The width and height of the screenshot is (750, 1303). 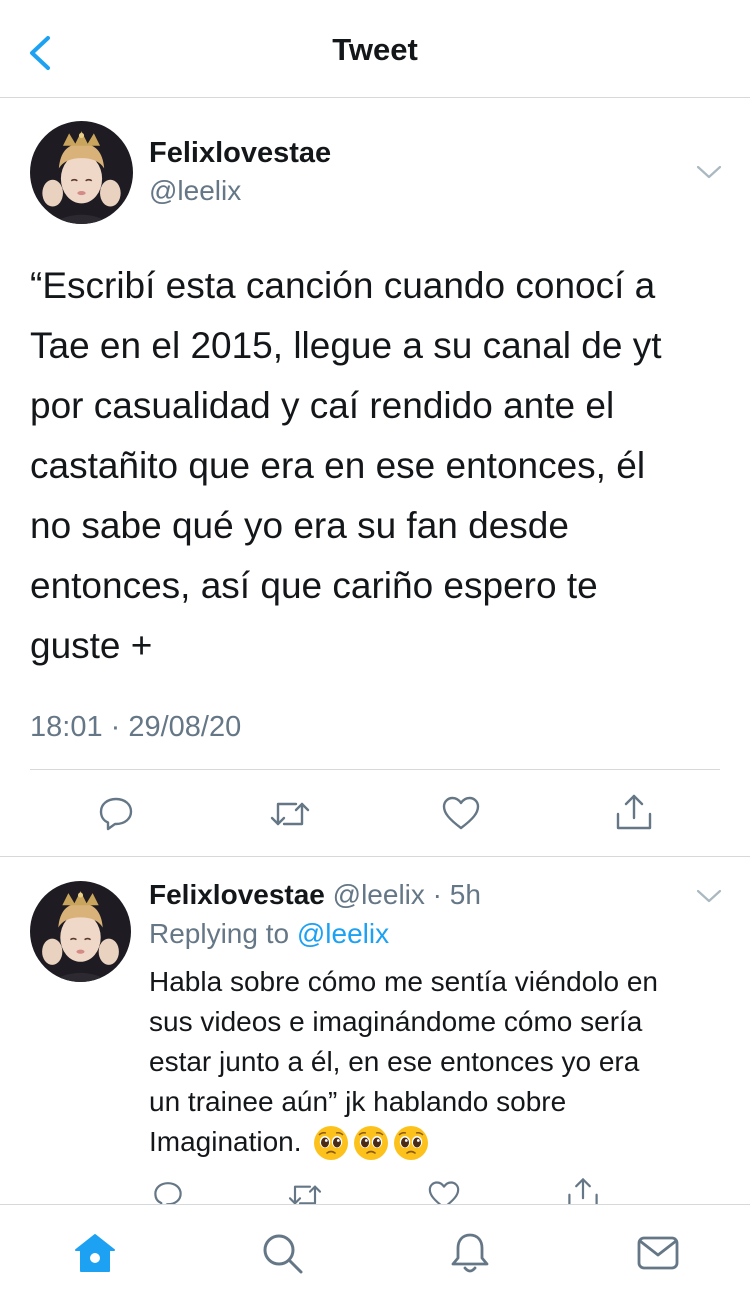 What do you see at coordinates (358, 1101) in the screenshot?
I see `reply-text-line: un trainee aún” jk hablando sobre` at bounding box center [358, 1101].